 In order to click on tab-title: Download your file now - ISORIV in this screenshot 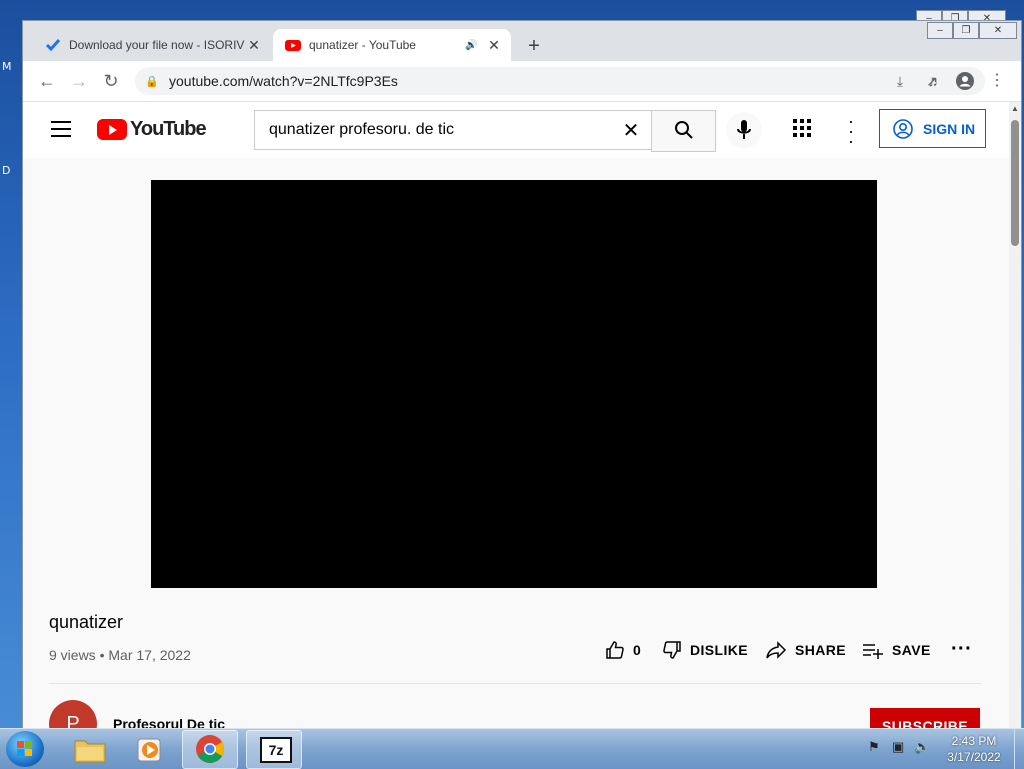, I will do `click(157, 45)`.